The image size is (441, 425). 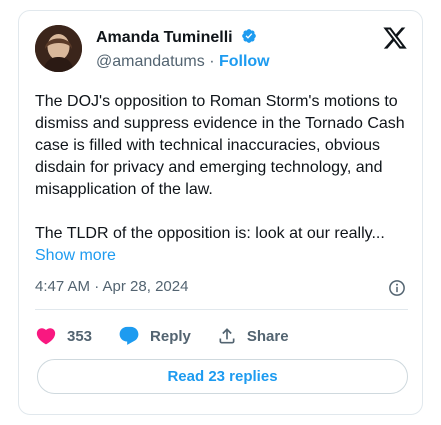 I want to click on share-button: Share, so click(x=253, y=336).